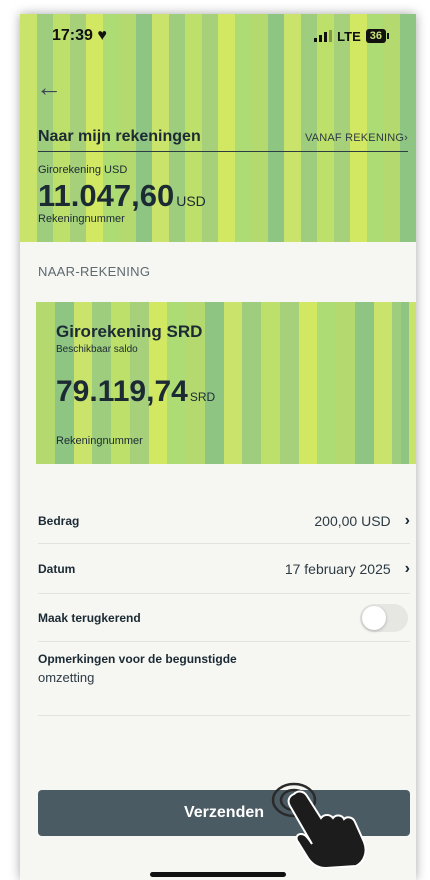  I want to click on from-account-number-label: Rekeningnummer, so click(81, 219).